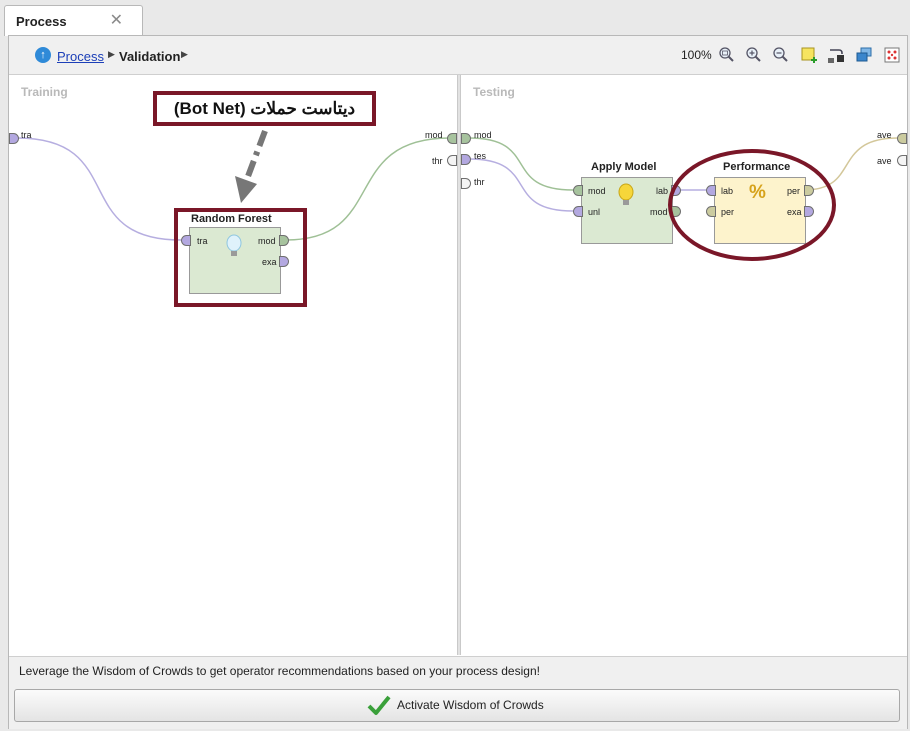 The width and height of the screenshot is (910, 731). What do you see at coordinates (594, 212) in the screenshot?
I see `am-port-label-unl: unl` at bounding box center [594, 212].